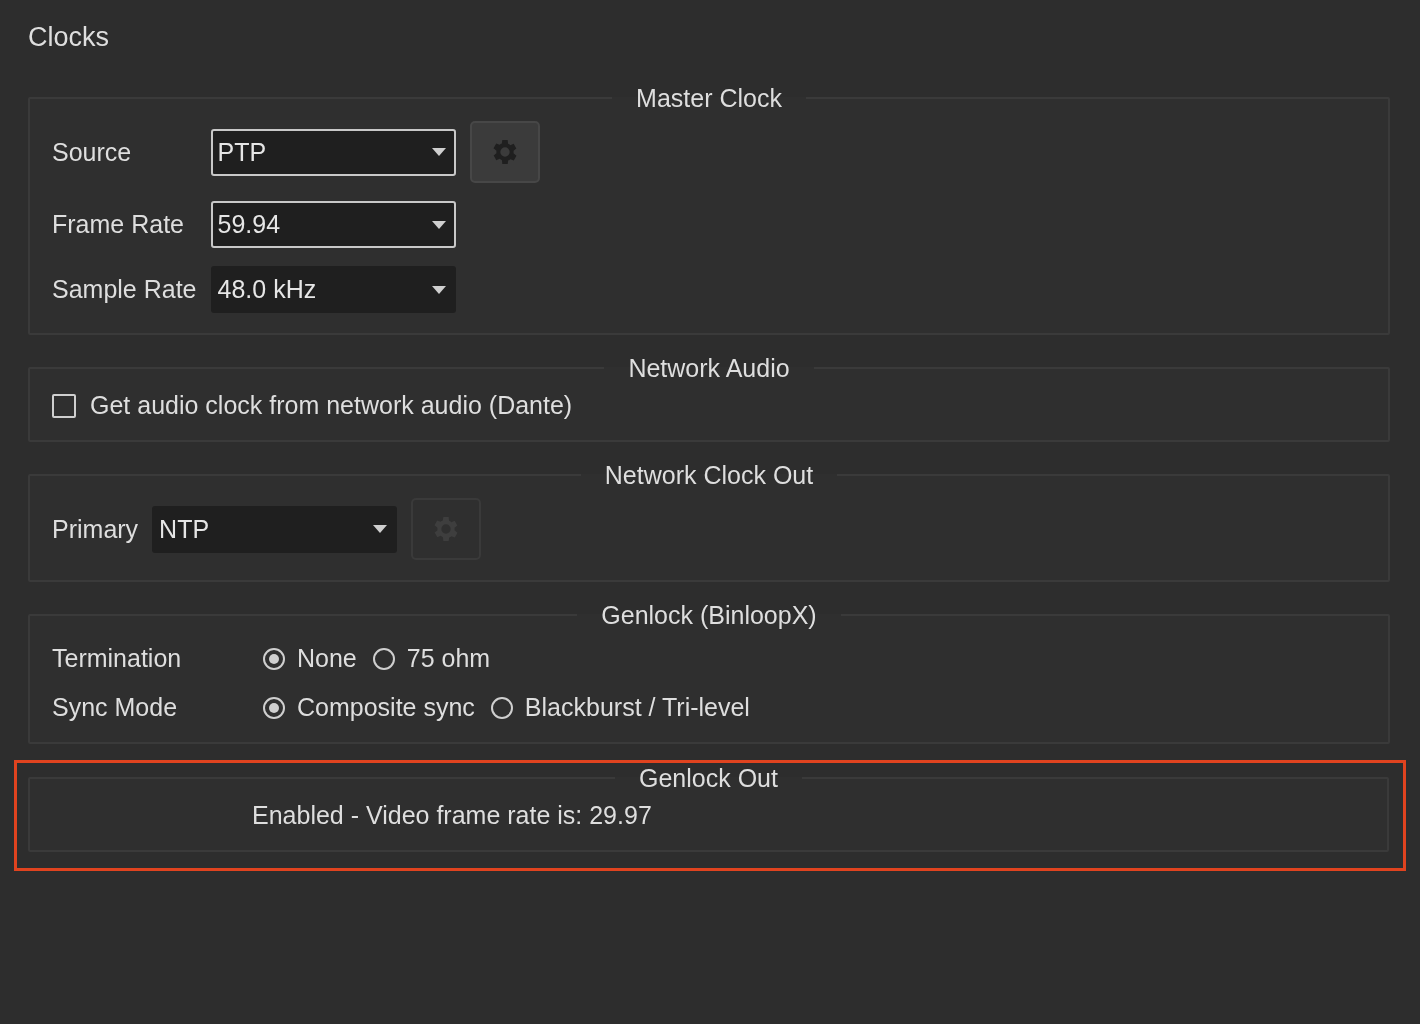 The height and width of the screenshot is (1024, 1420). I want to click on group-title: Master Clock, so click(709, 98).